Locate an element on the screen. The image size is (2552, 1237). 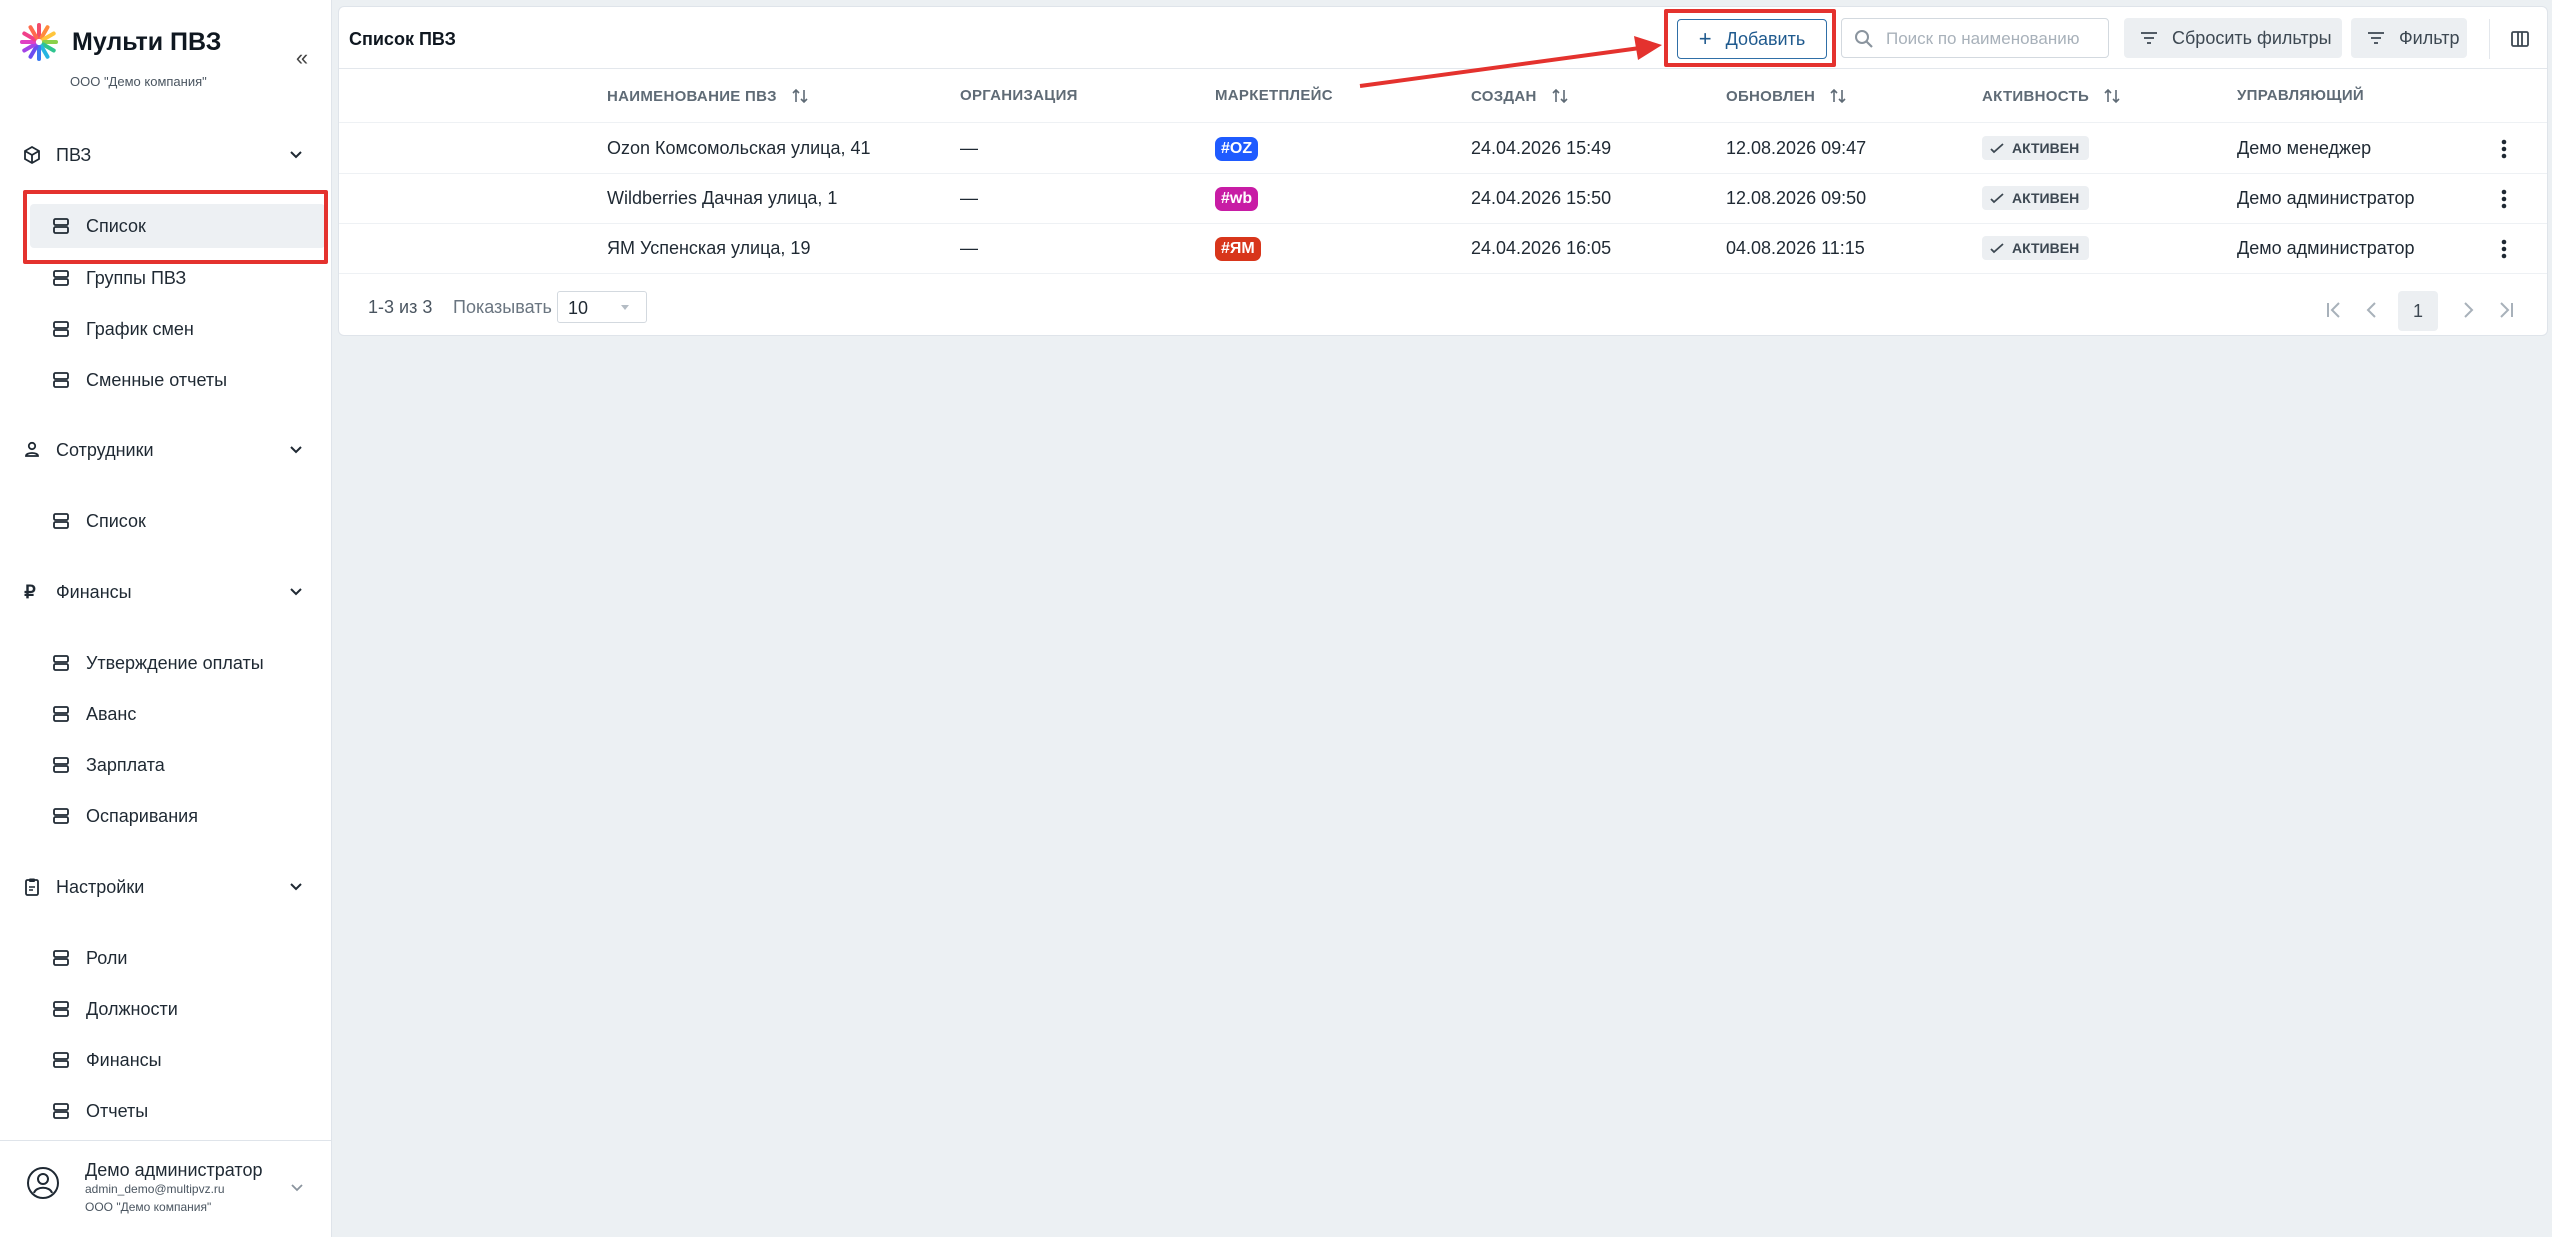
current-page: 1 is located at coordinates (2418, 311).